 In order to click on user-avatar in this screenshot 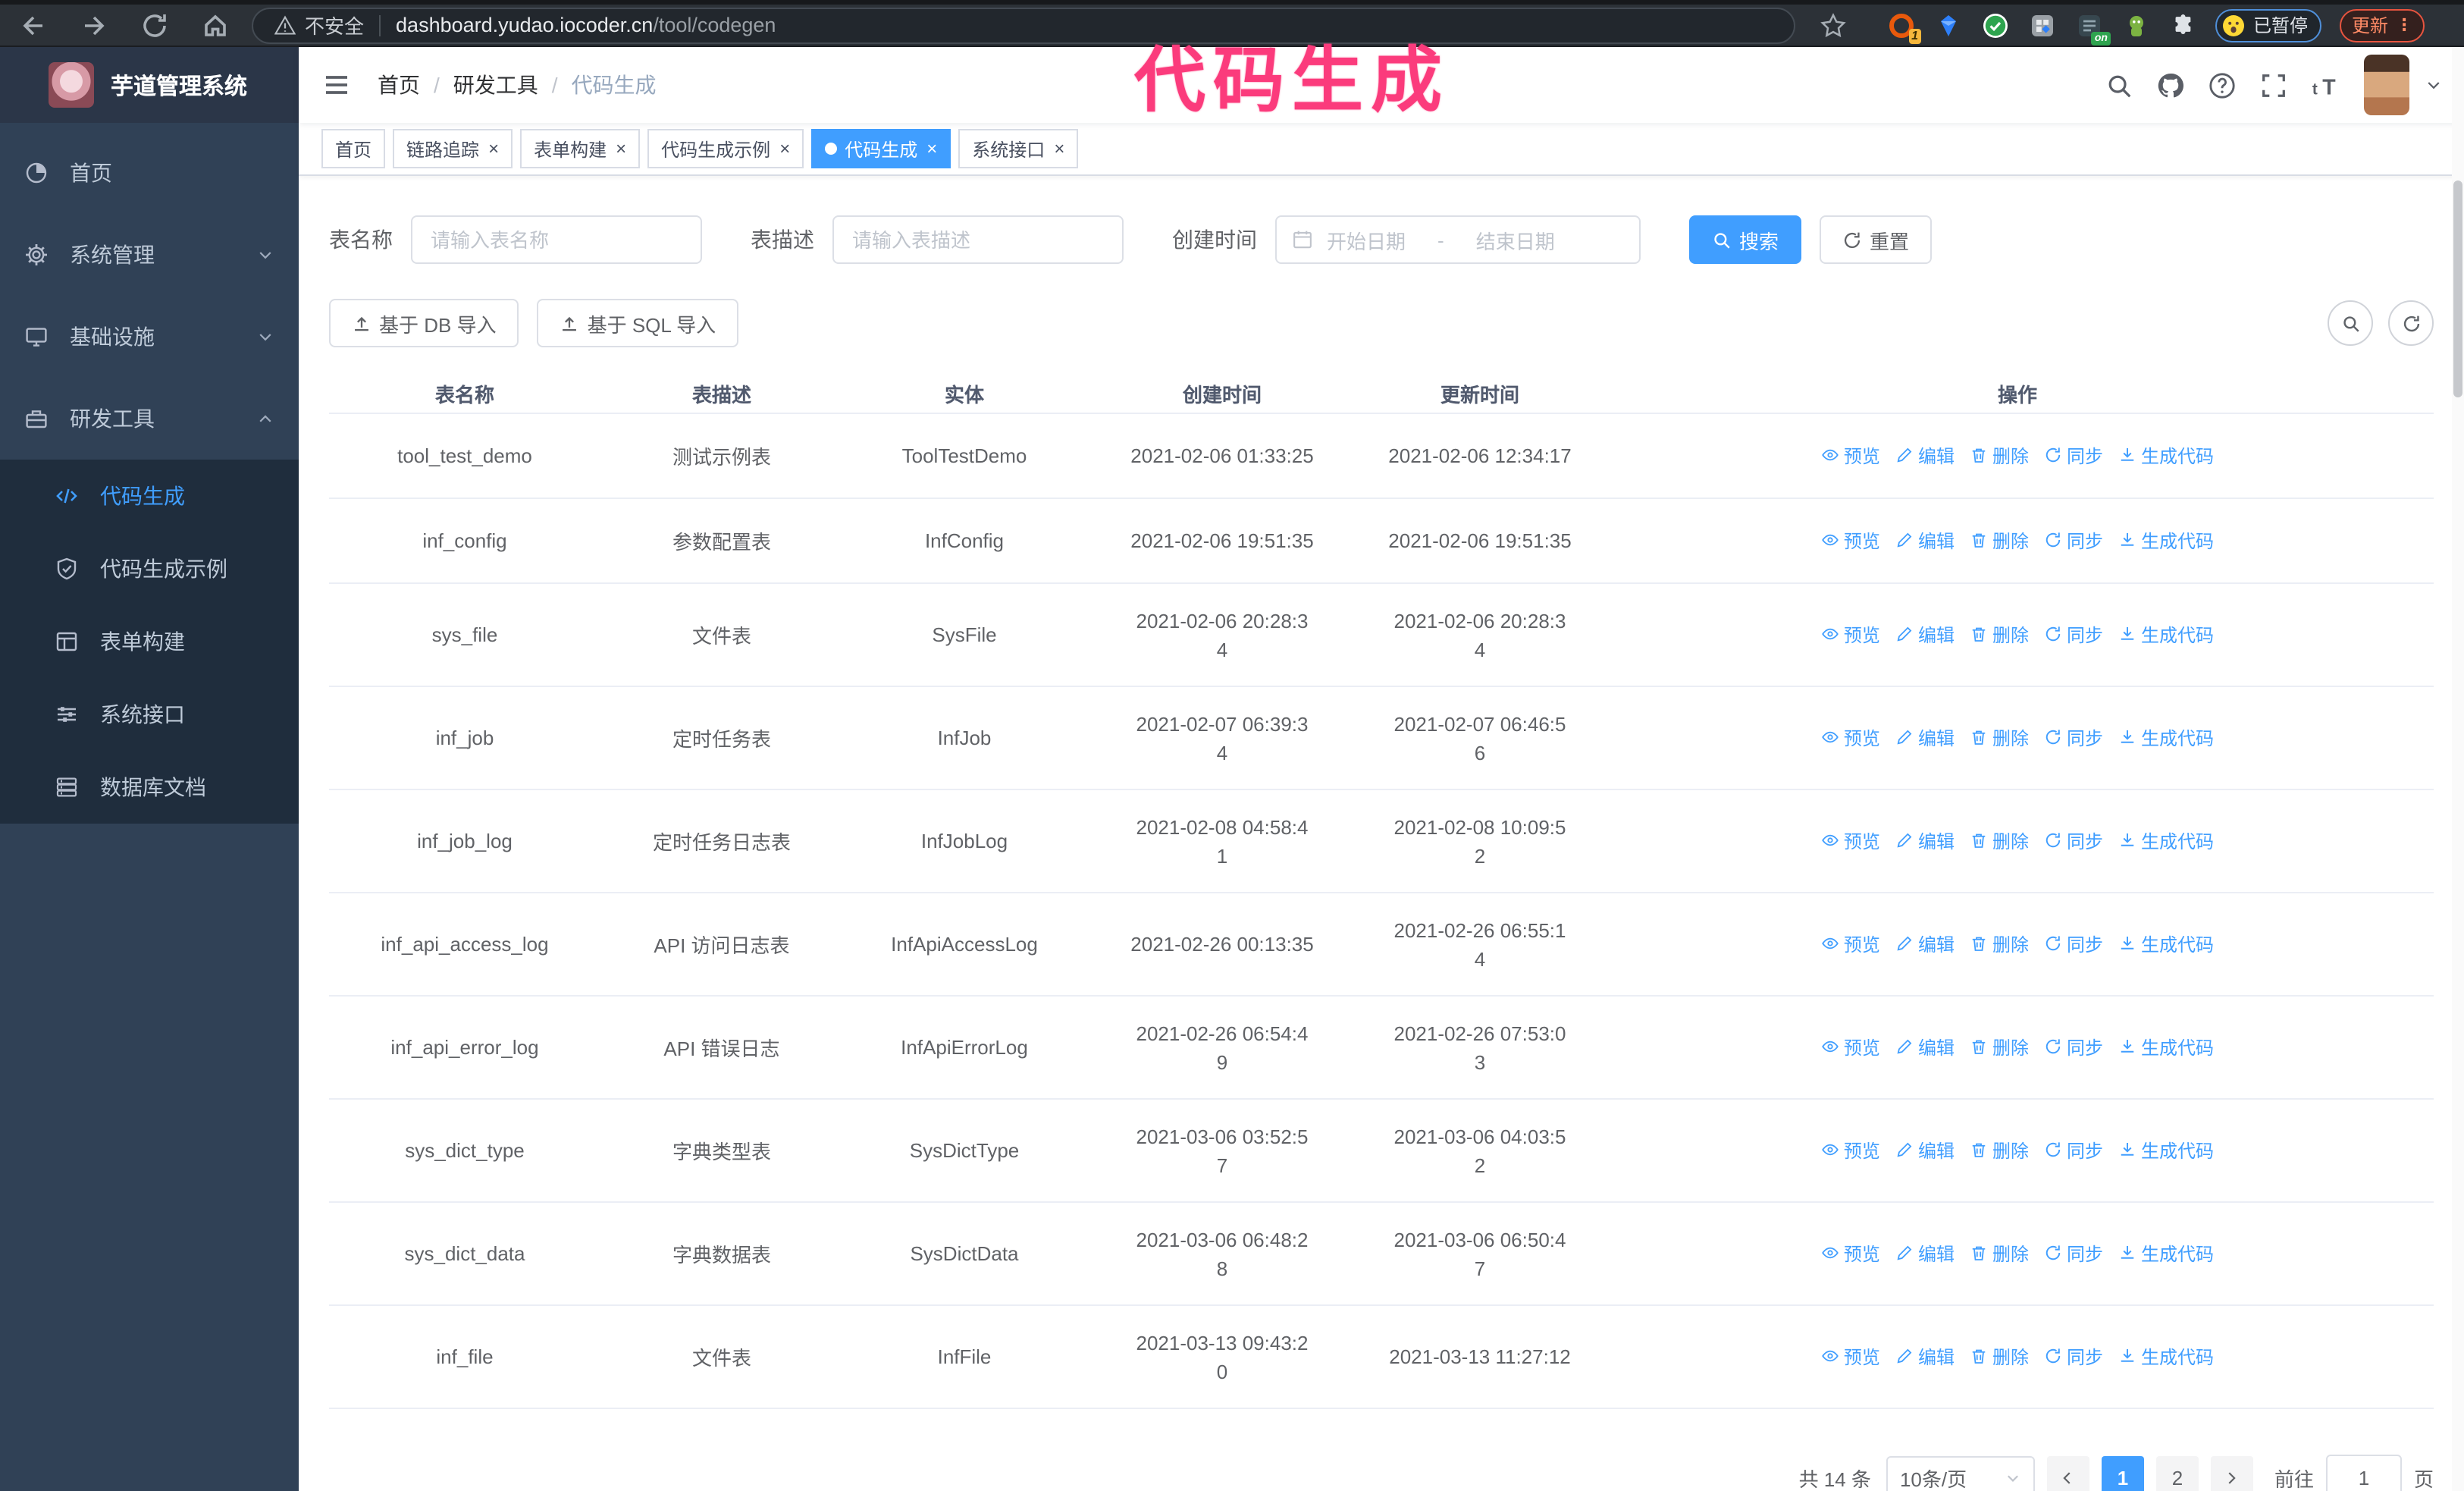, I will do `click(2387, 85)`.